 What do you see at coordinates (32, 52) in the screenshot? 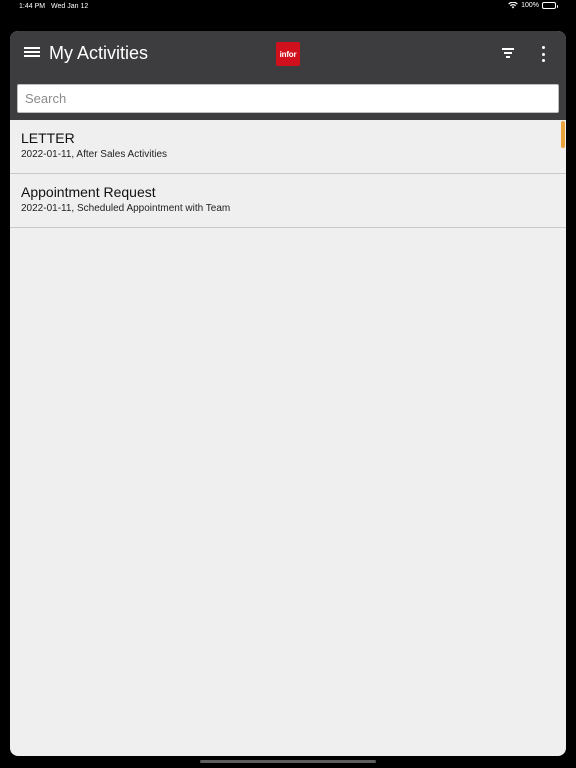
I see `menu-icon` at bounding box center [32, 52].